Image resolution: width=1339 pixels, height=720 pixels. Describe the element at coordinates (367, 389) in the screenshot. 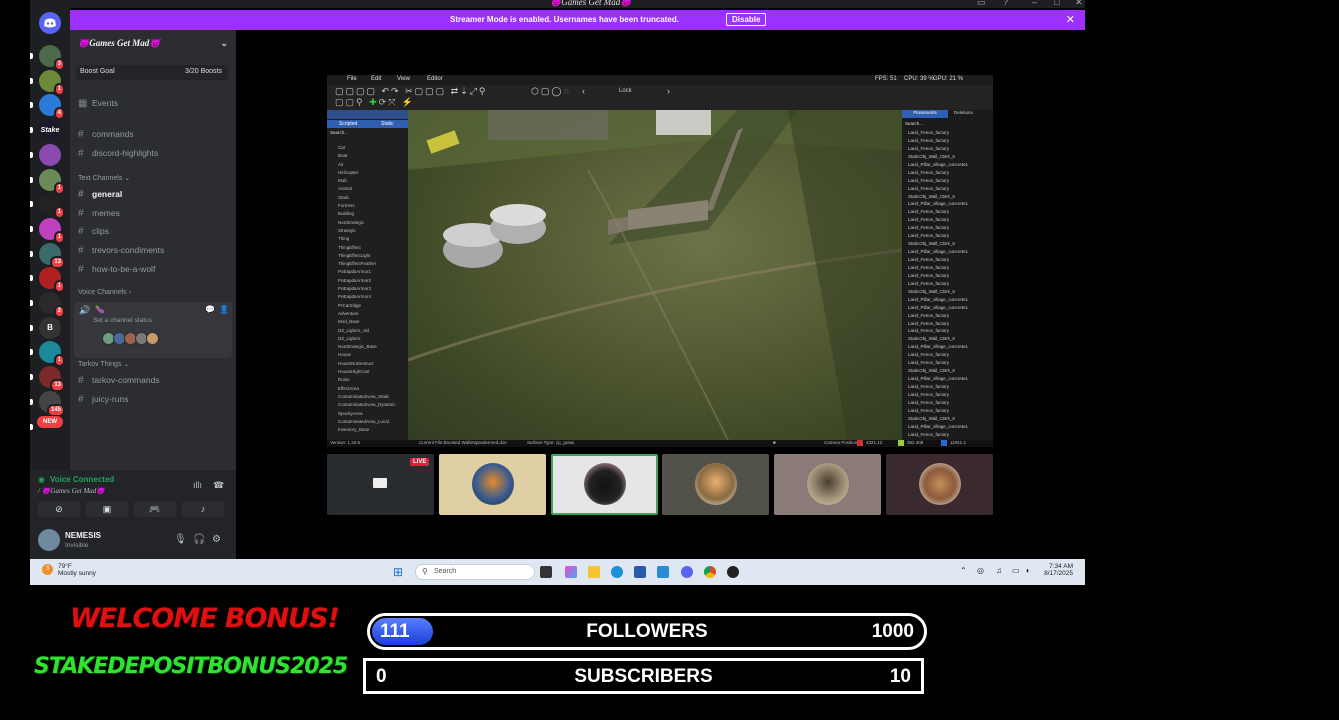

I see `object-type-item: EffectArea` at that location.